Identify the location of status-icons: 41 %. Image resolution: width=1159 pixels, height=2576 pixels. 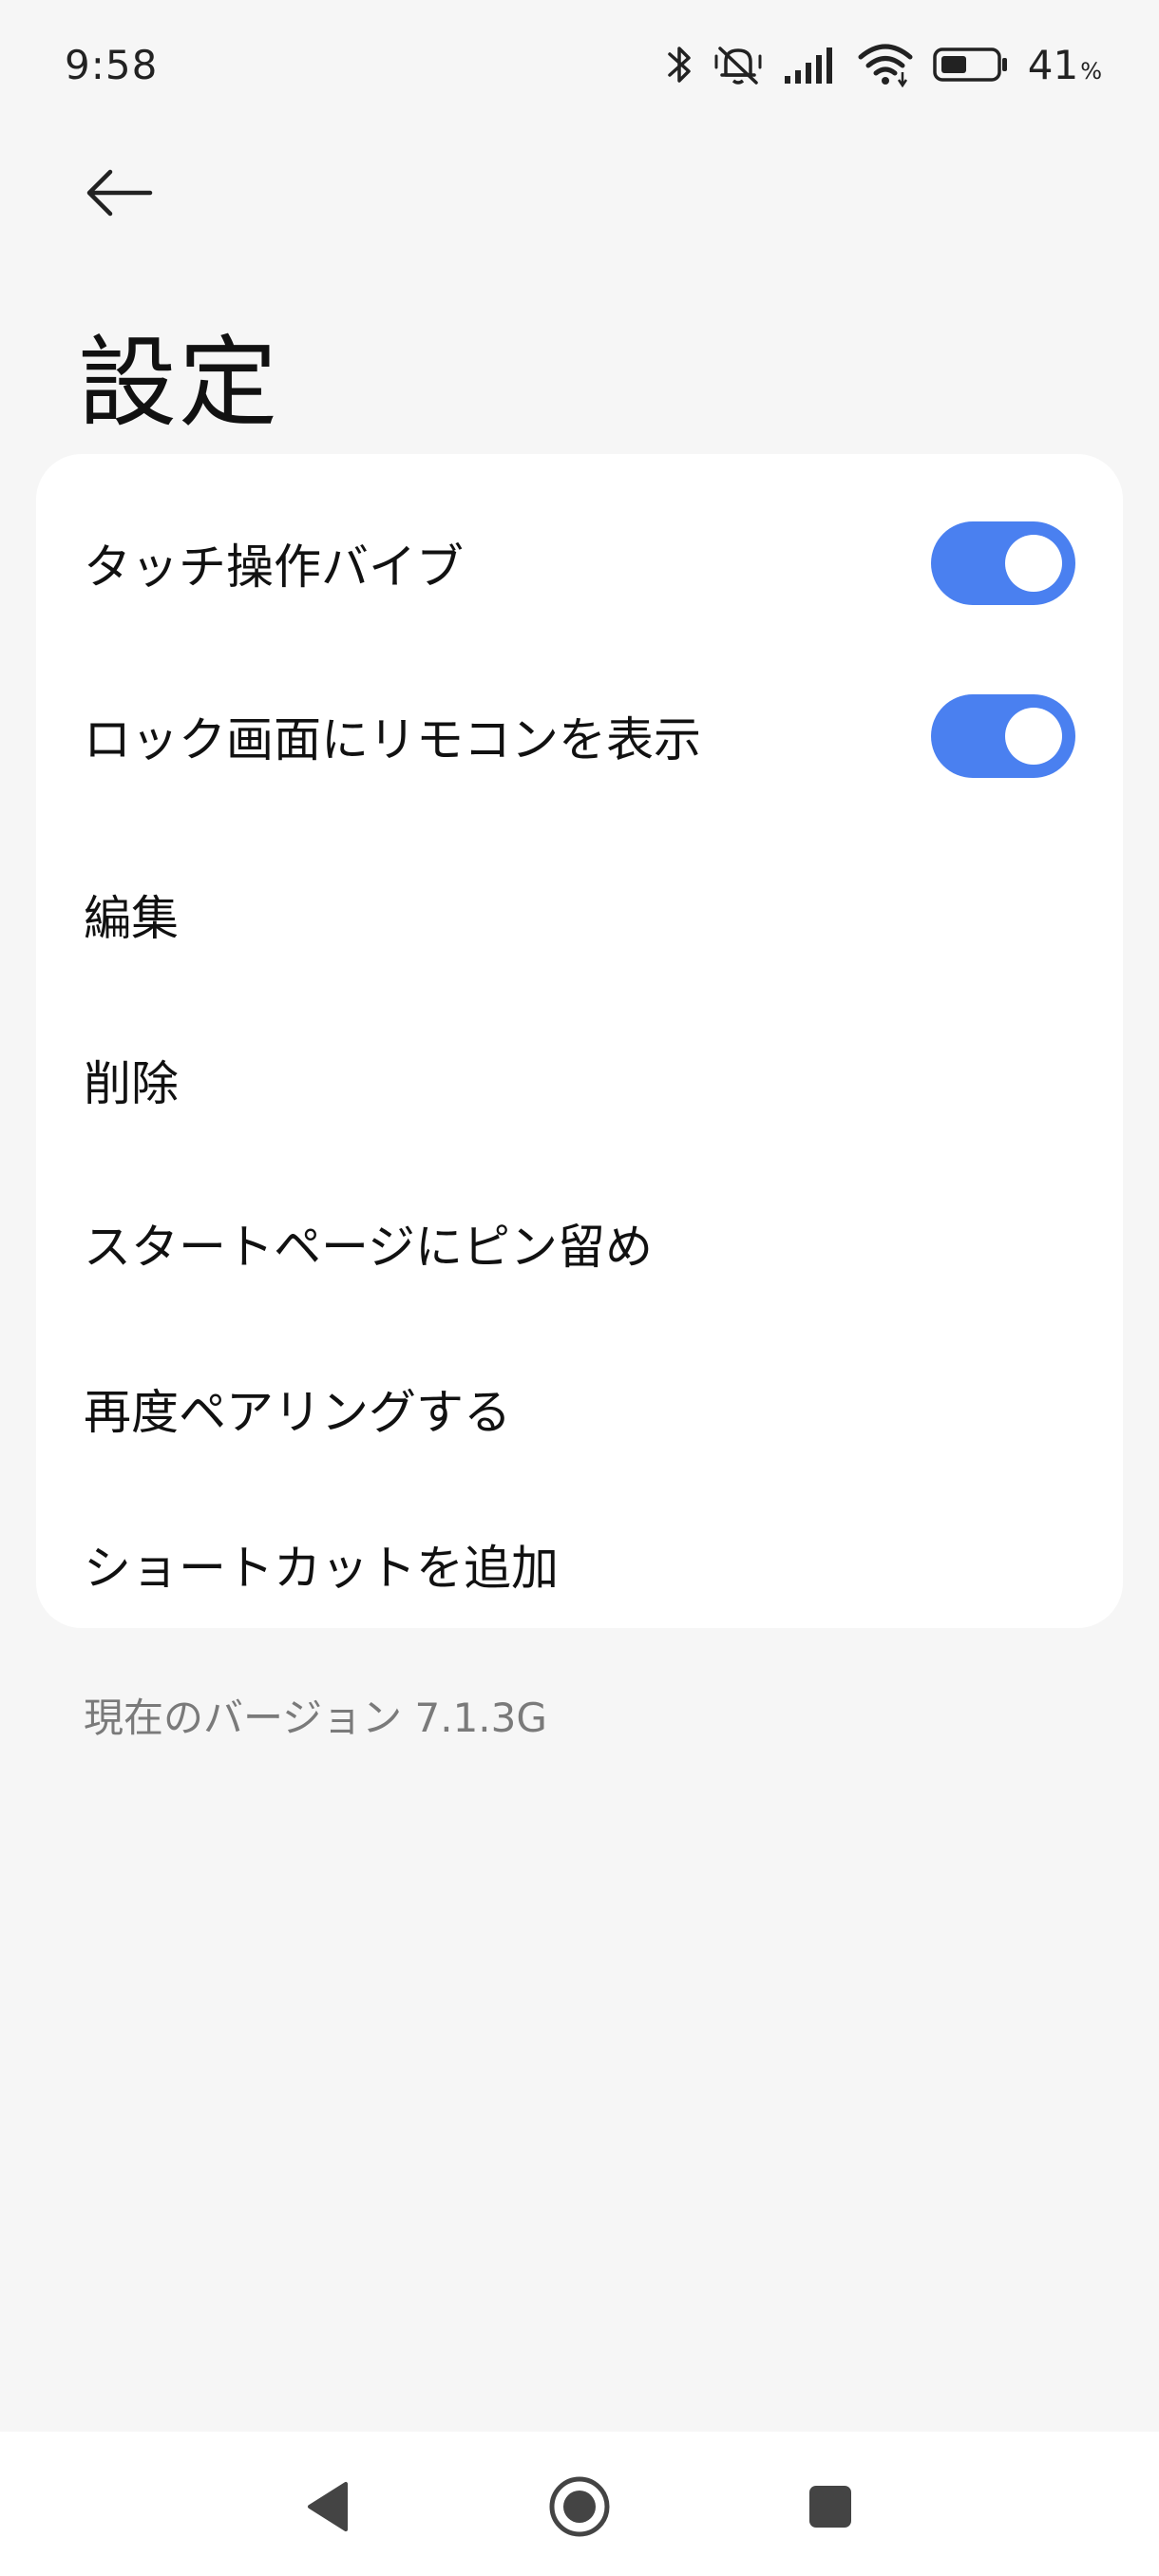
(883, 64).